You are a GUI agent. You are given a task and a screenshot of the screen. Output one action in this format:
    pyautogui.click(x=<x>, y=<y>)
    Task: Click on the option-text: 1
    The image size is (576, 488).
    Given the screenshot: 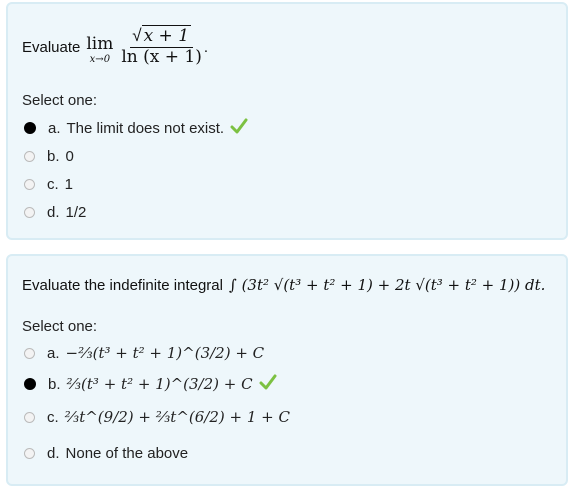 What is the action you would take?
    pyautogui.click(x=69, y=184)
    